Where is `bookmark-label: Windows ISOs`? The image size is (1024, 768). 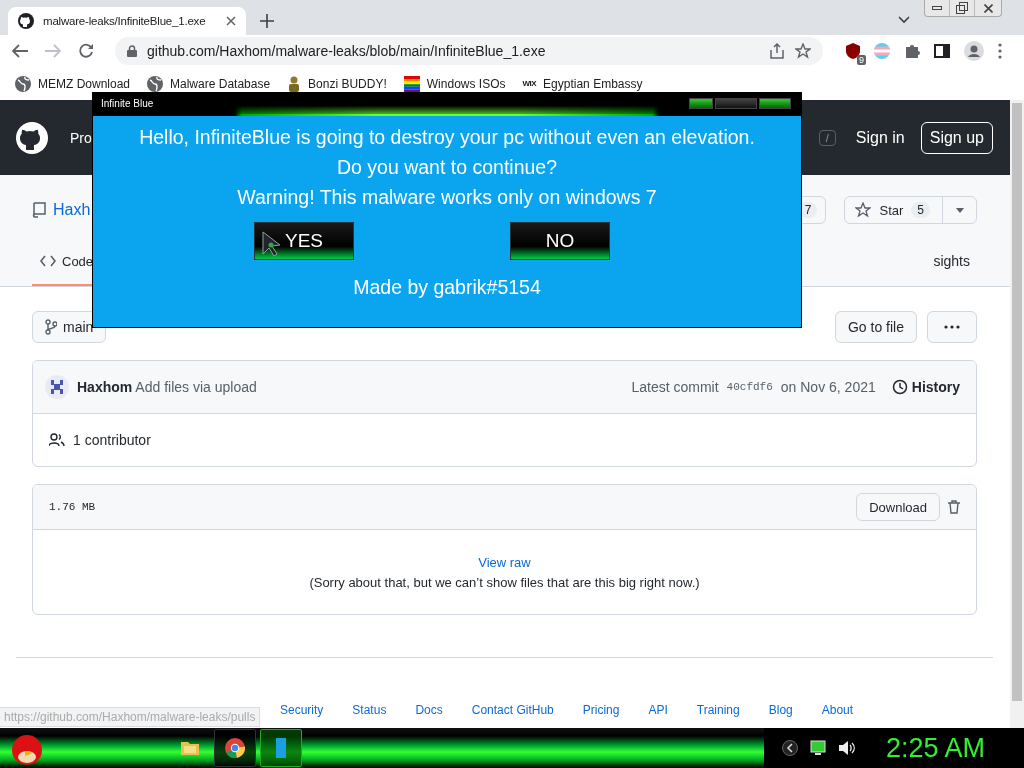 bookmark-label: Windows ISOs is located at coordinates (466, 83).